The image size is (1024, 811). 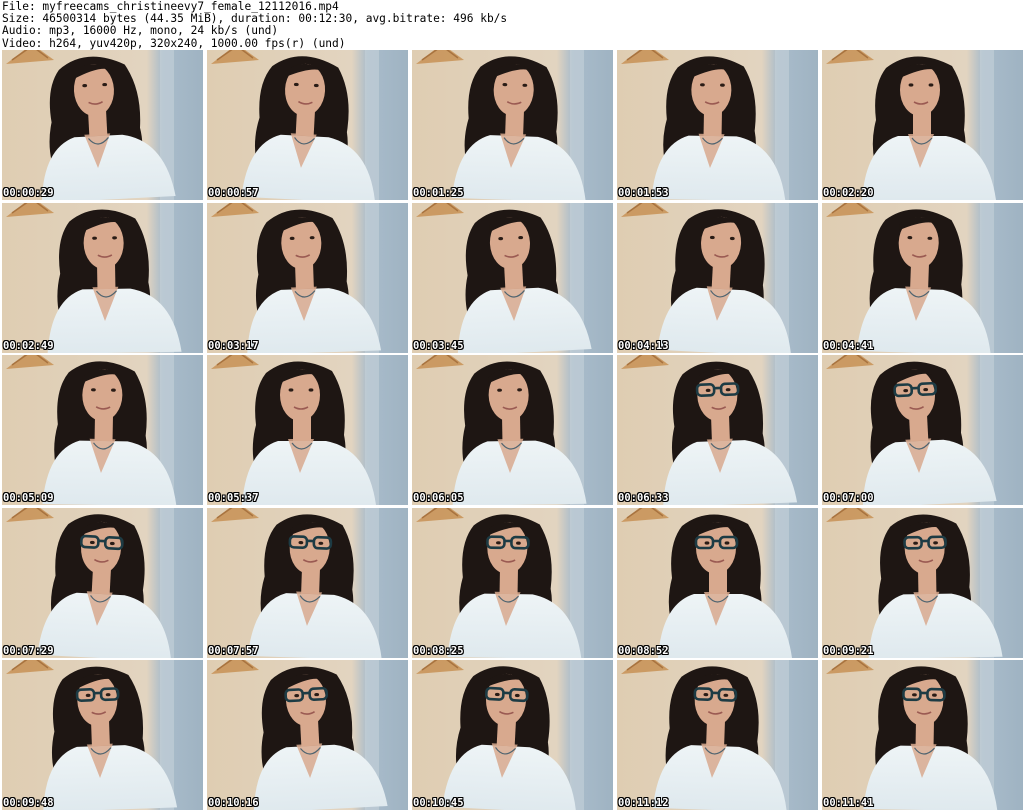 I want to click on timestamp-label: 00:06:33, so click(x=643, y=498).